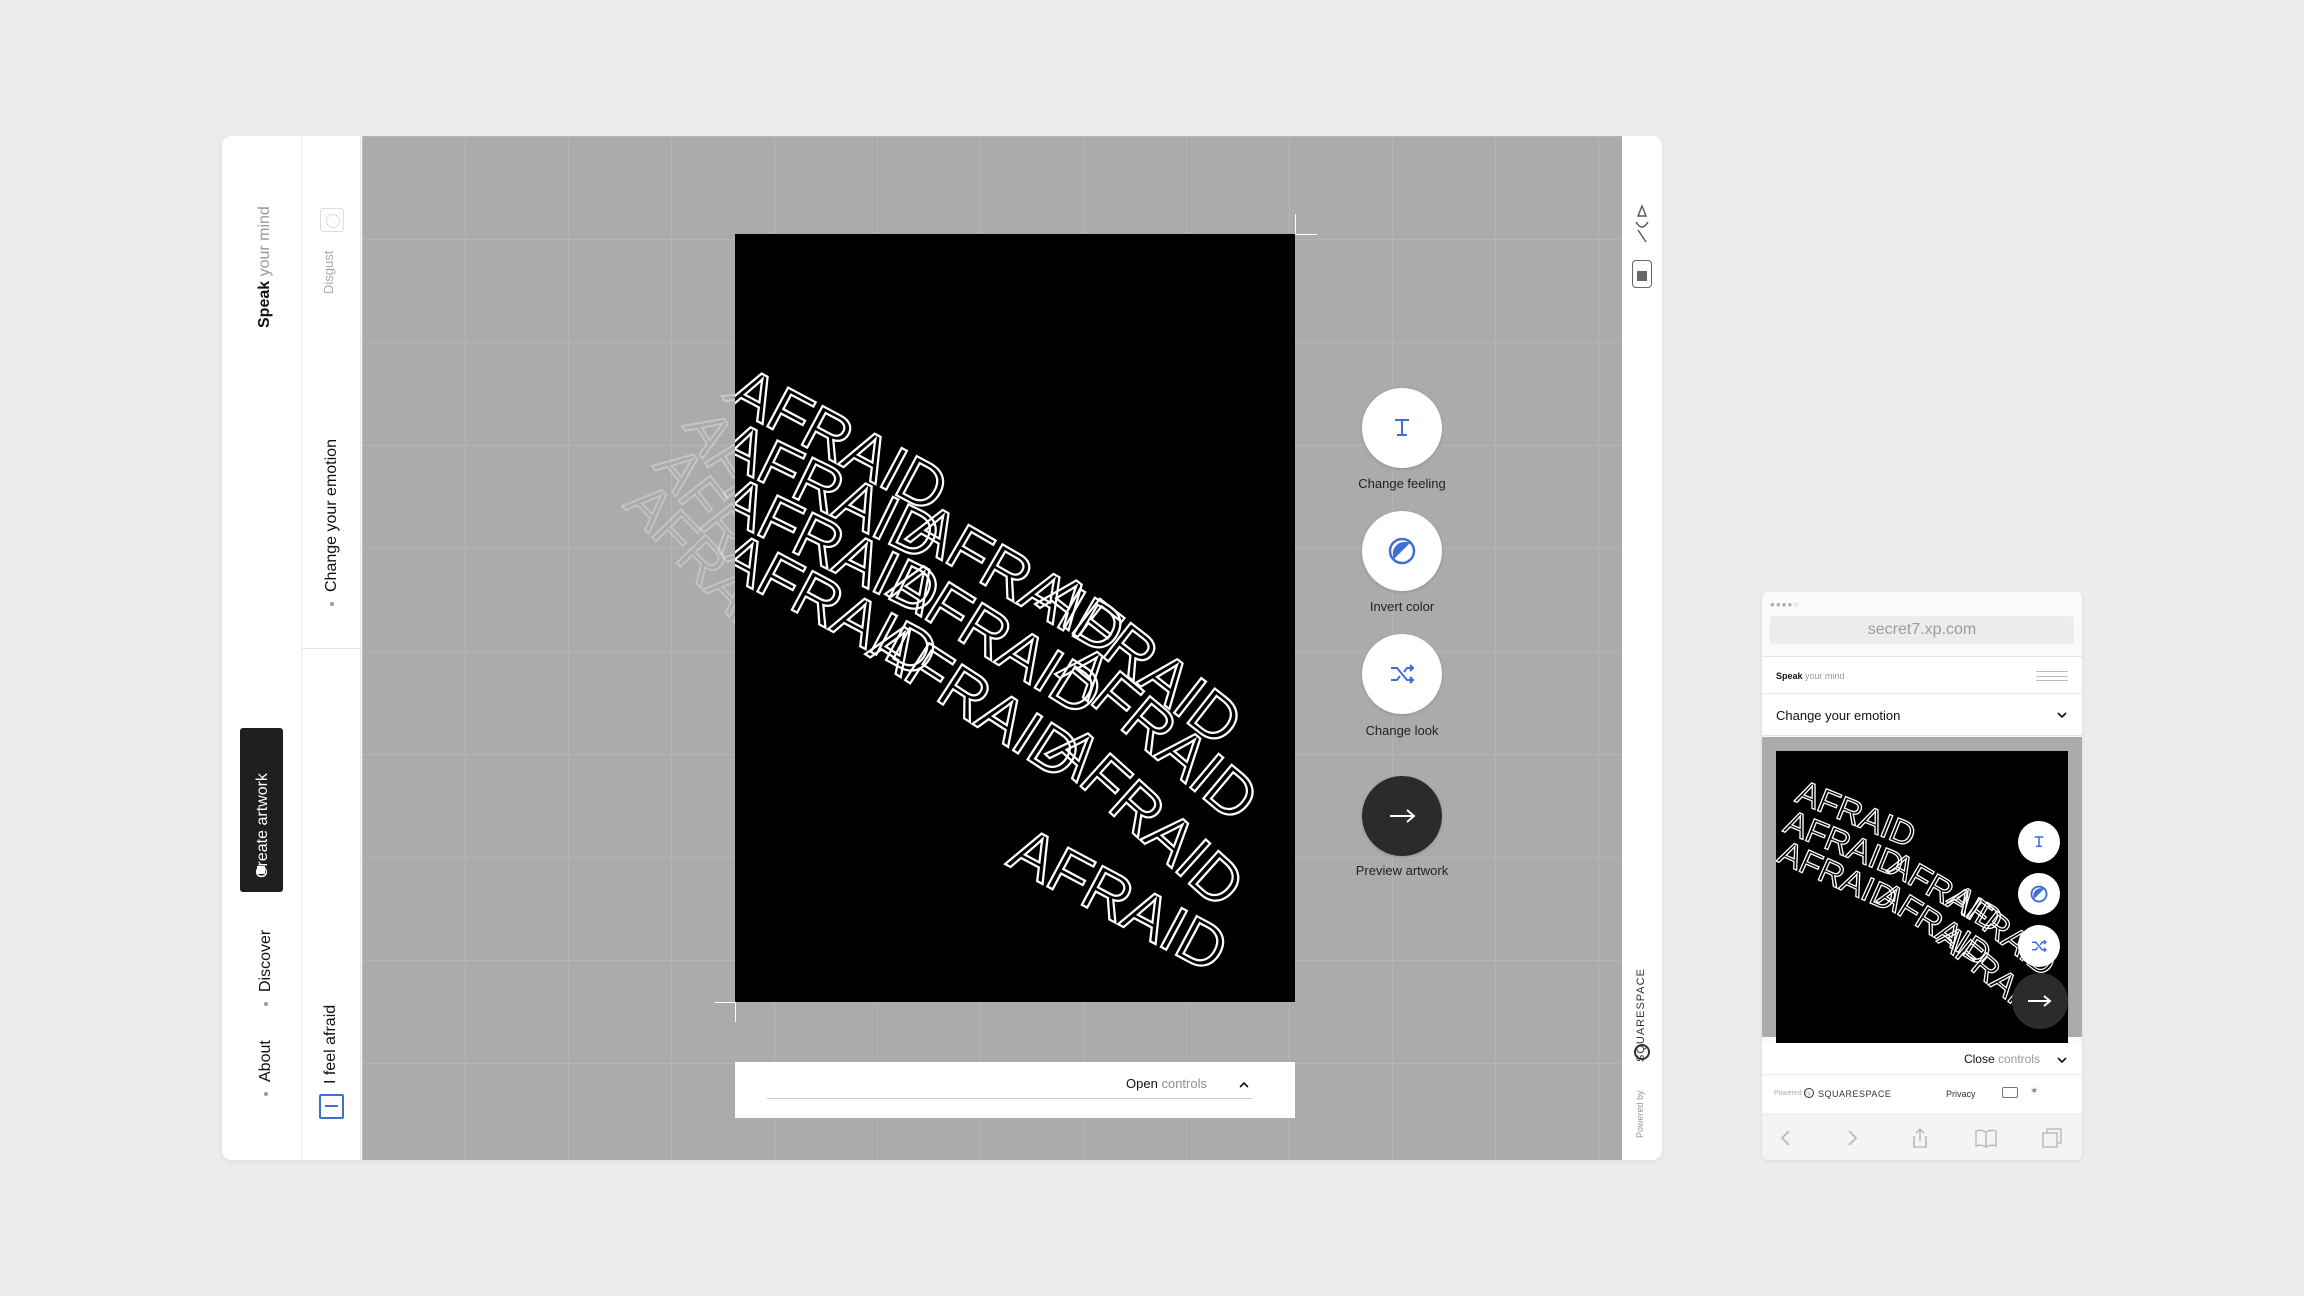  I want to click on chevron-up-icon, so click(1244, 1084).